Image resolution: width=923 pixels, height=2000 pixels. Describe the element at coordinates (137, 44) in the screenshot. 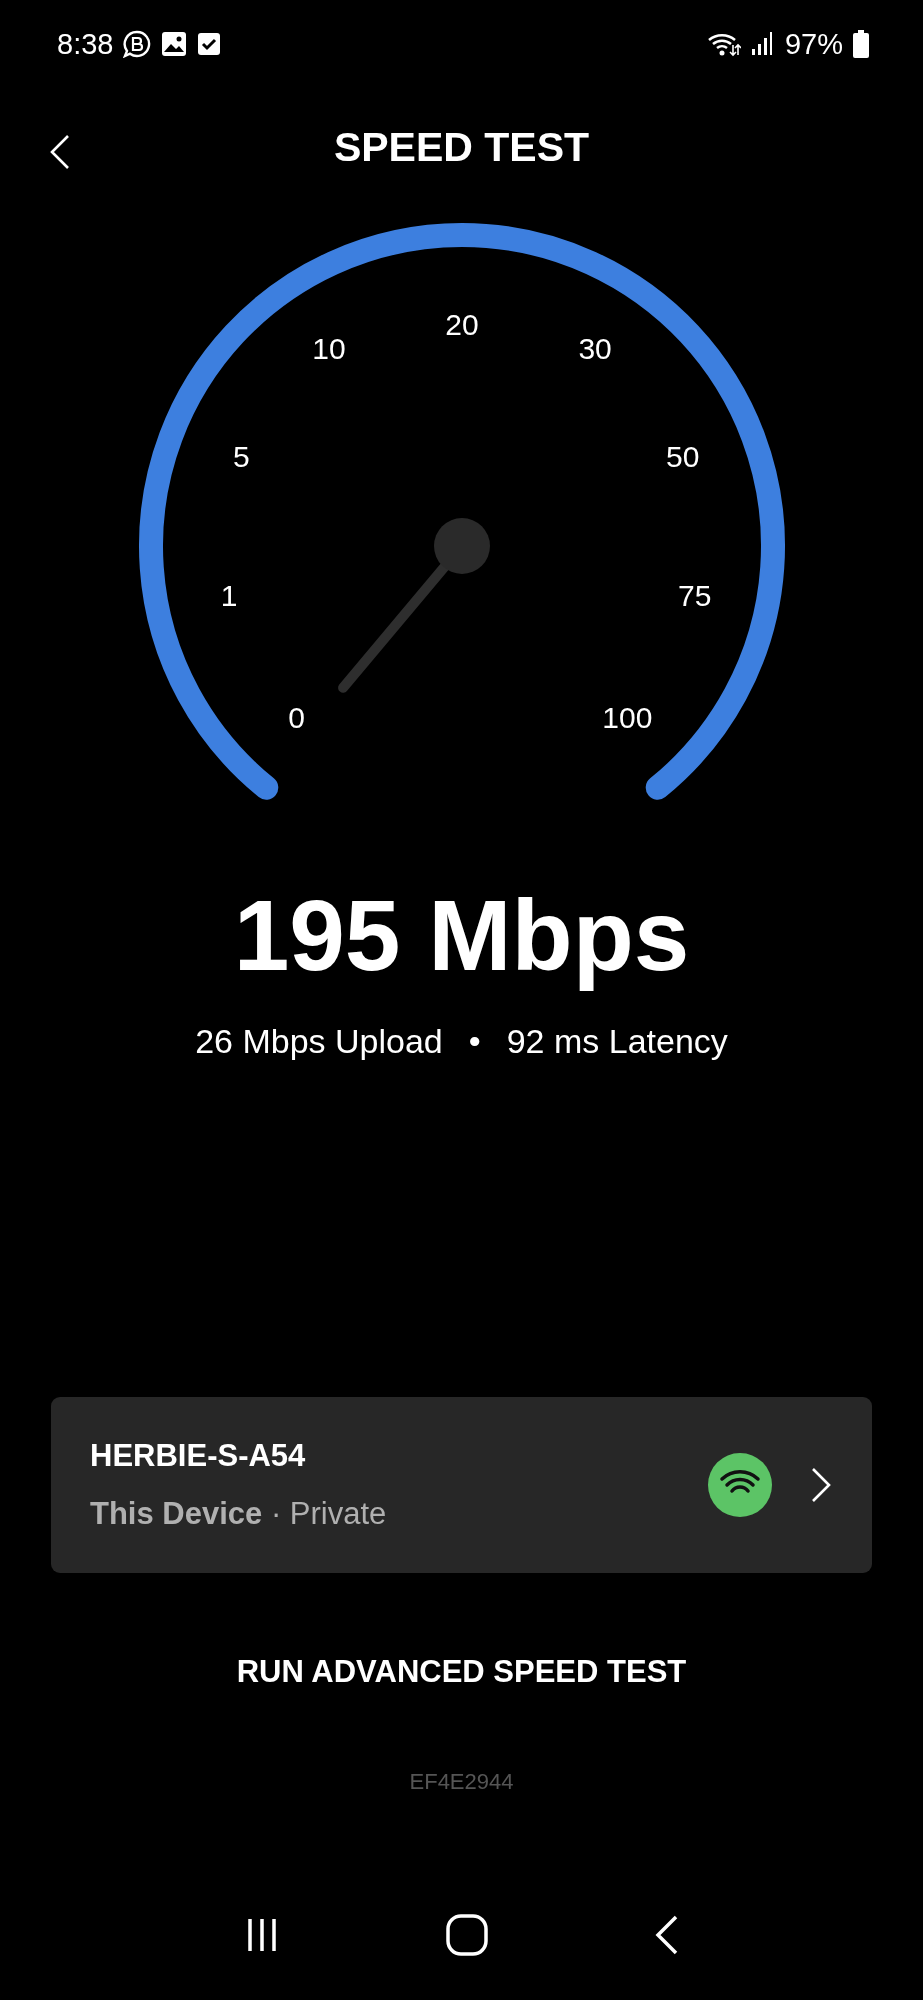

I see `chat-bubble-icon` at that location.